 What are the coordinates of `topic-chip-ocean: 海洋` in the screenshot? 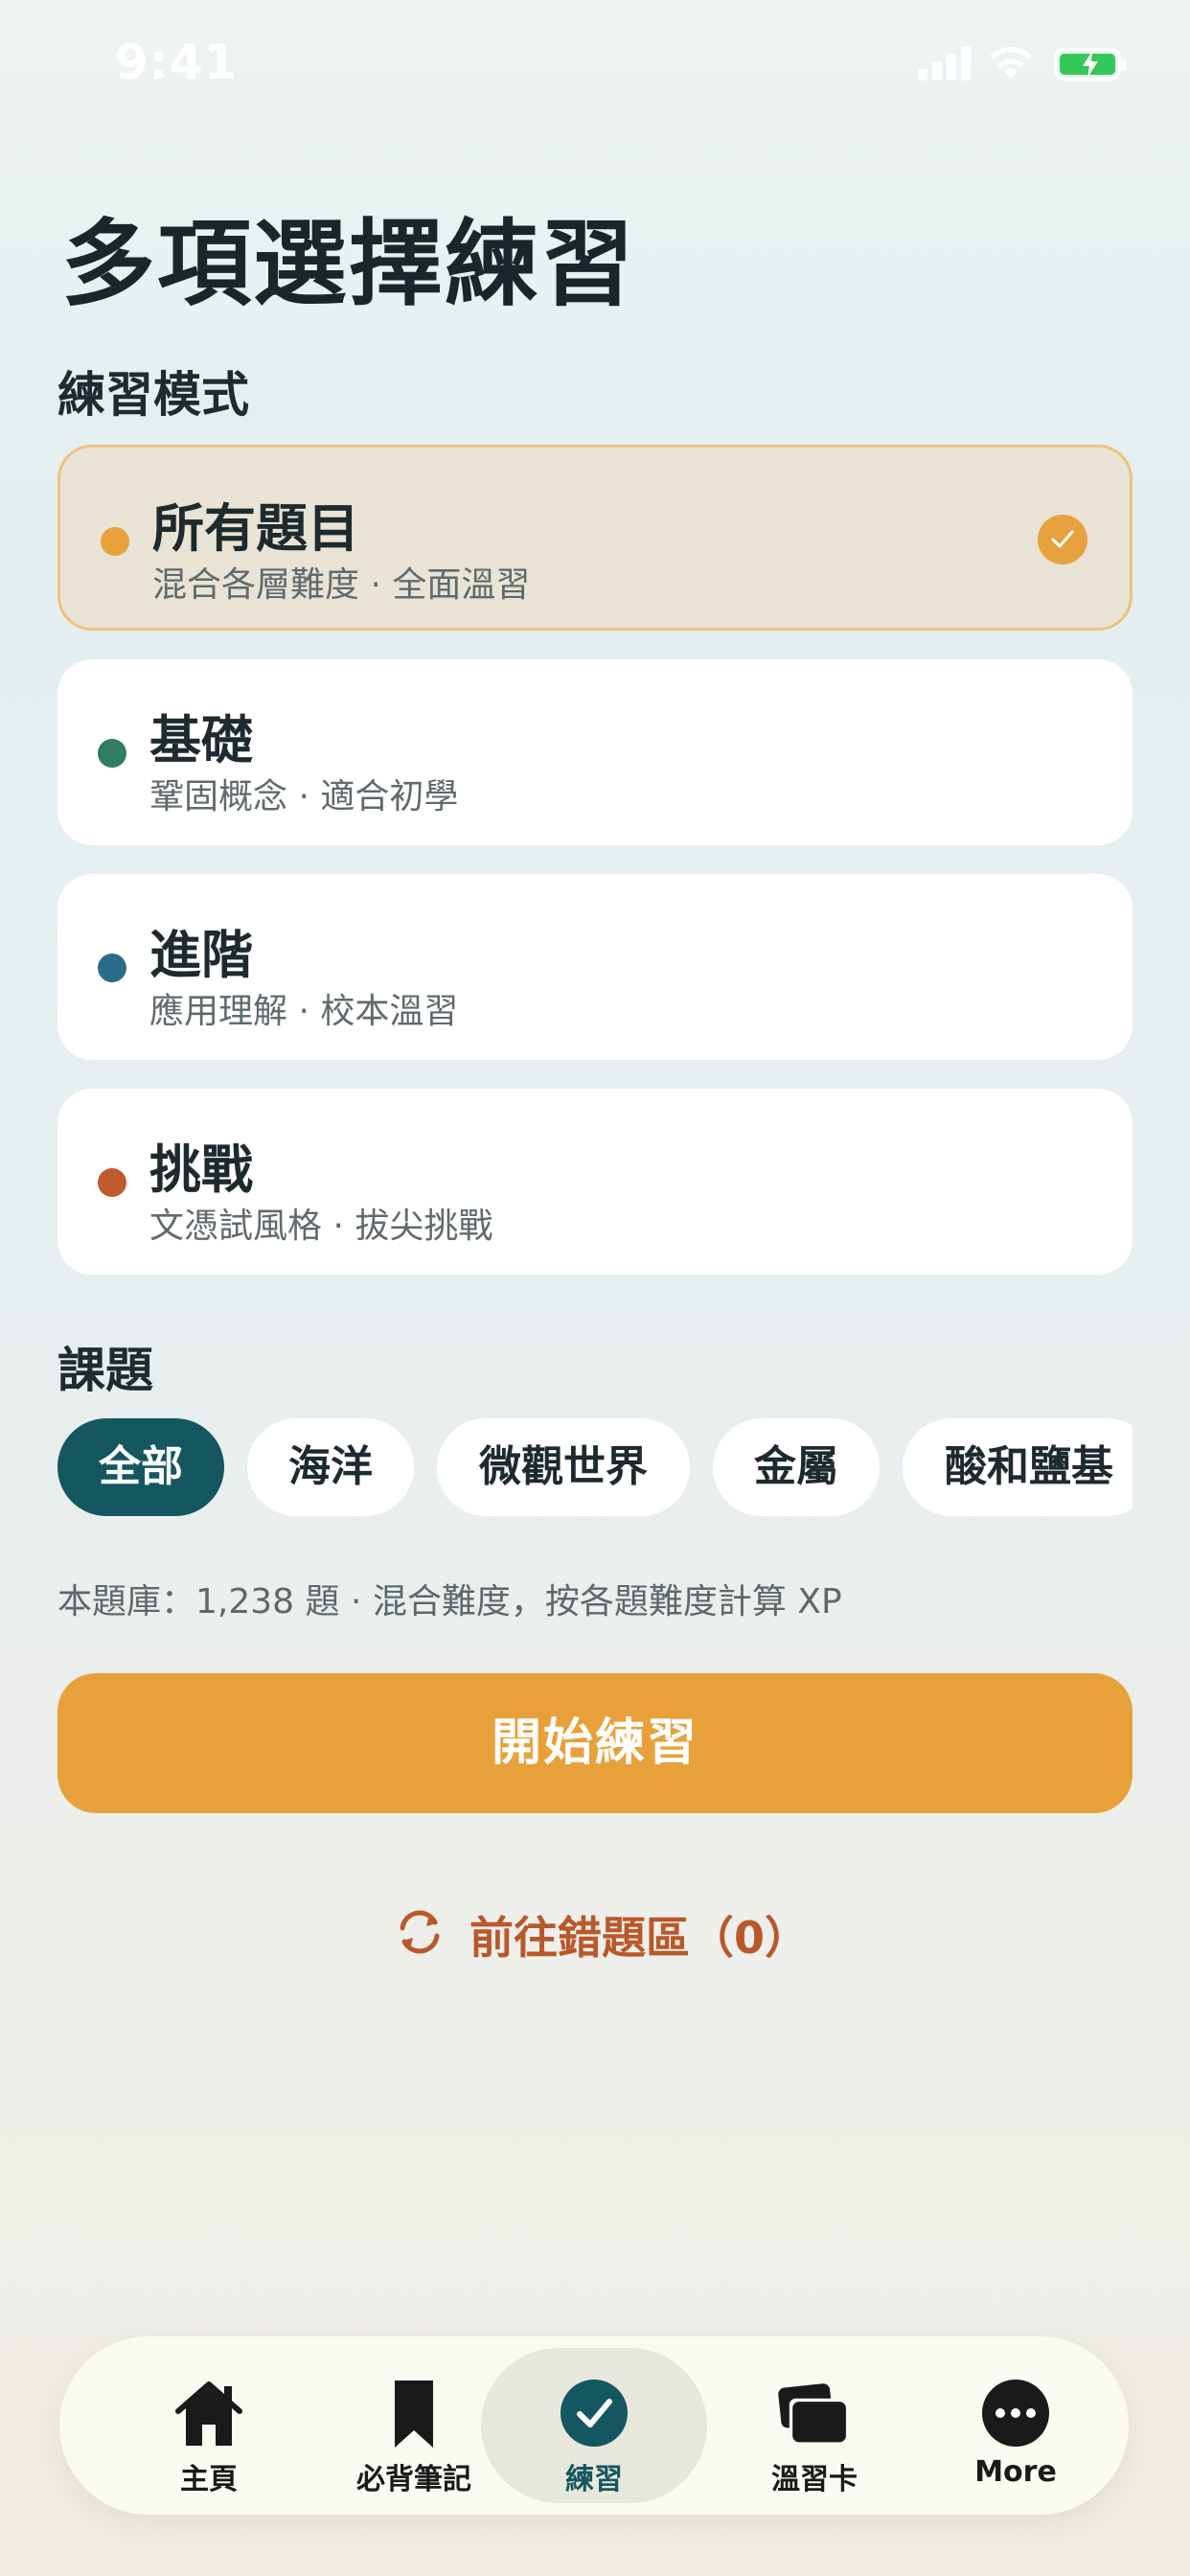 It's located at (331, 1467).